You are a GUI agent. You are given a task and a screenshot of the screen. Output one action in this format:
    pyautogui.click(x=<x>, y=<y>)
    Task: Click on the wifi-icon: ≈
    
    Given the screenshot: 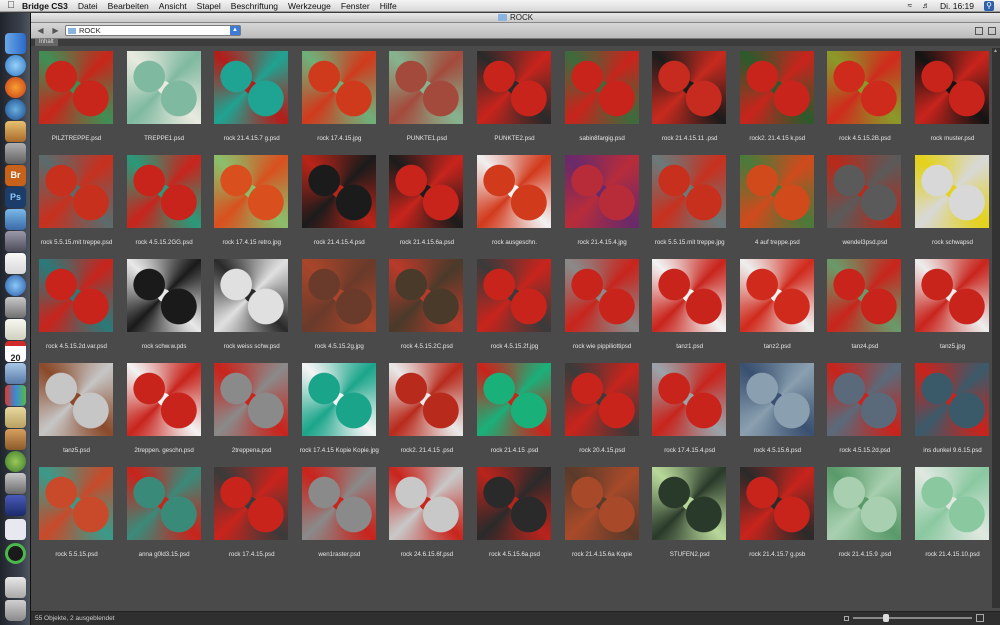 What is the action you would take?
    pyautogui.click(x=910, y=5)
    